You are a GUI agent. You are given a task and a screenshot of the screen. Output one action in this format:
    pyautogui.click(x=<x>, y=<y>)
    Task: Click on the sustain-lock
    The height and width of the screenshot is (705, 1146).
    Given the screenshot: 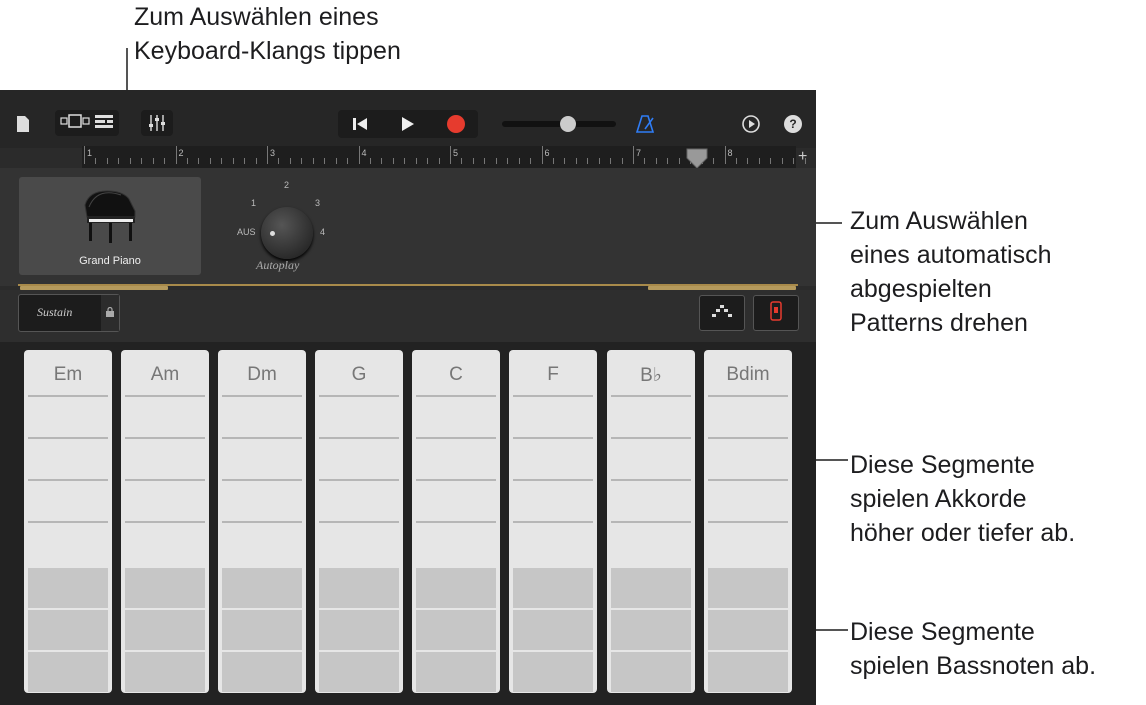 What is the action you would take?
    pyautogui.click(x=110, y=313)
    